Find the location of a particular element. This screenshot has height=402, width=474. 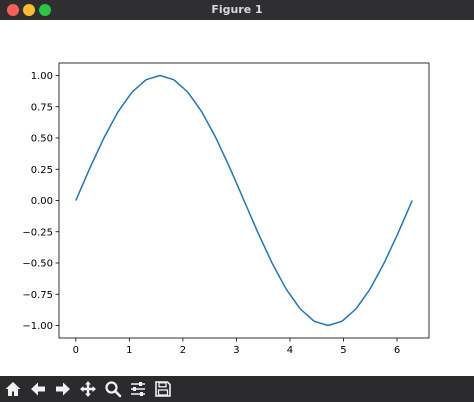

y-tick-label: 1.00 is located at coordinates (42, 76).